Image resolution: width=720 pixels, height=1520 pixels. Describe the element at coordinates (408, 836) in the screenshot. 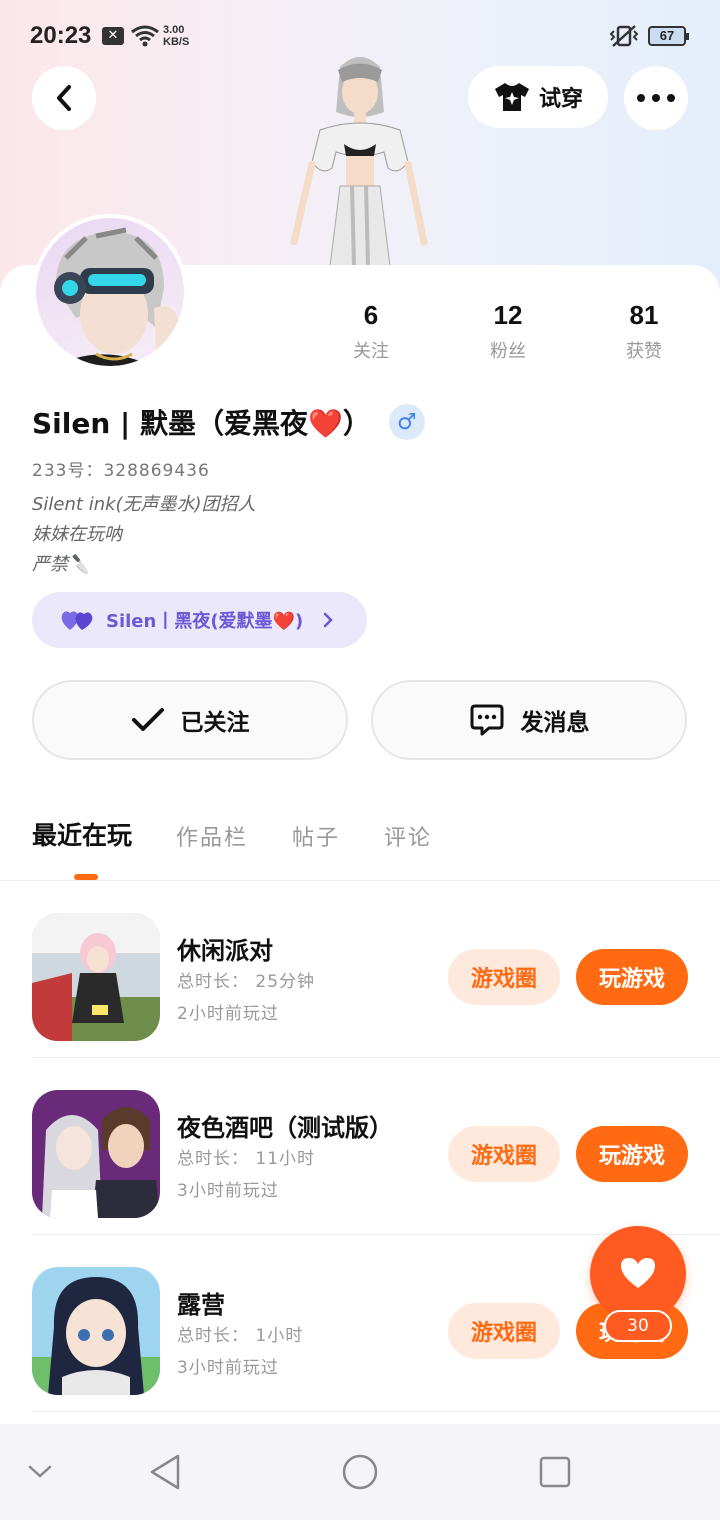

I see `tab-comments: 评论` at that location.